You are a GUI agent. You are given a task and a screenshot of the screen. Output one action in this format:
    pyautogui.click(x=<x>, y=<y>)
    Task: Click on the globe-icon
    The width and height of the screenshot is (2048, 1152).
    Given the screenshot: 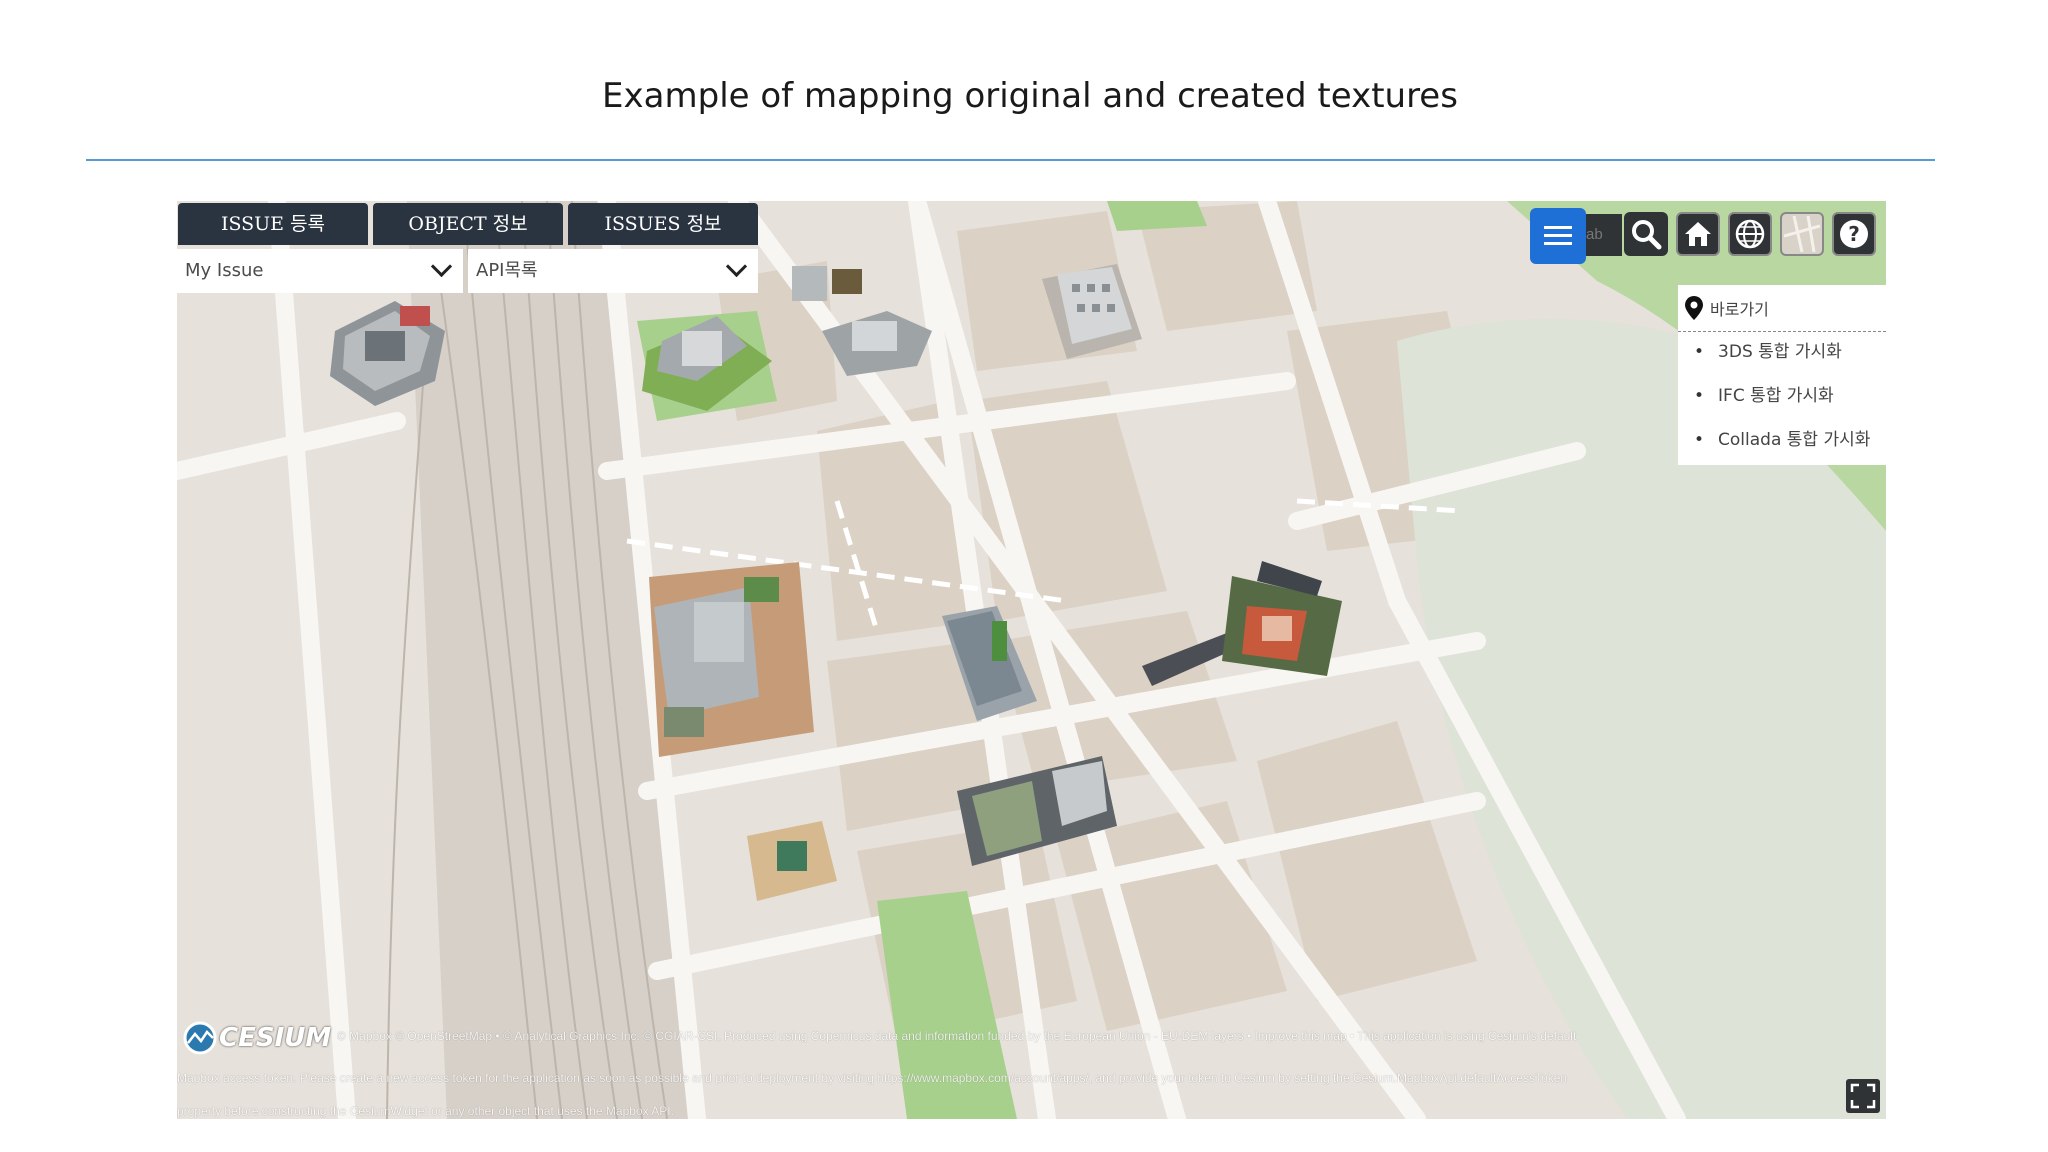 What is the action you would take?
    pyautogui.click(x=1750, y=234)
    